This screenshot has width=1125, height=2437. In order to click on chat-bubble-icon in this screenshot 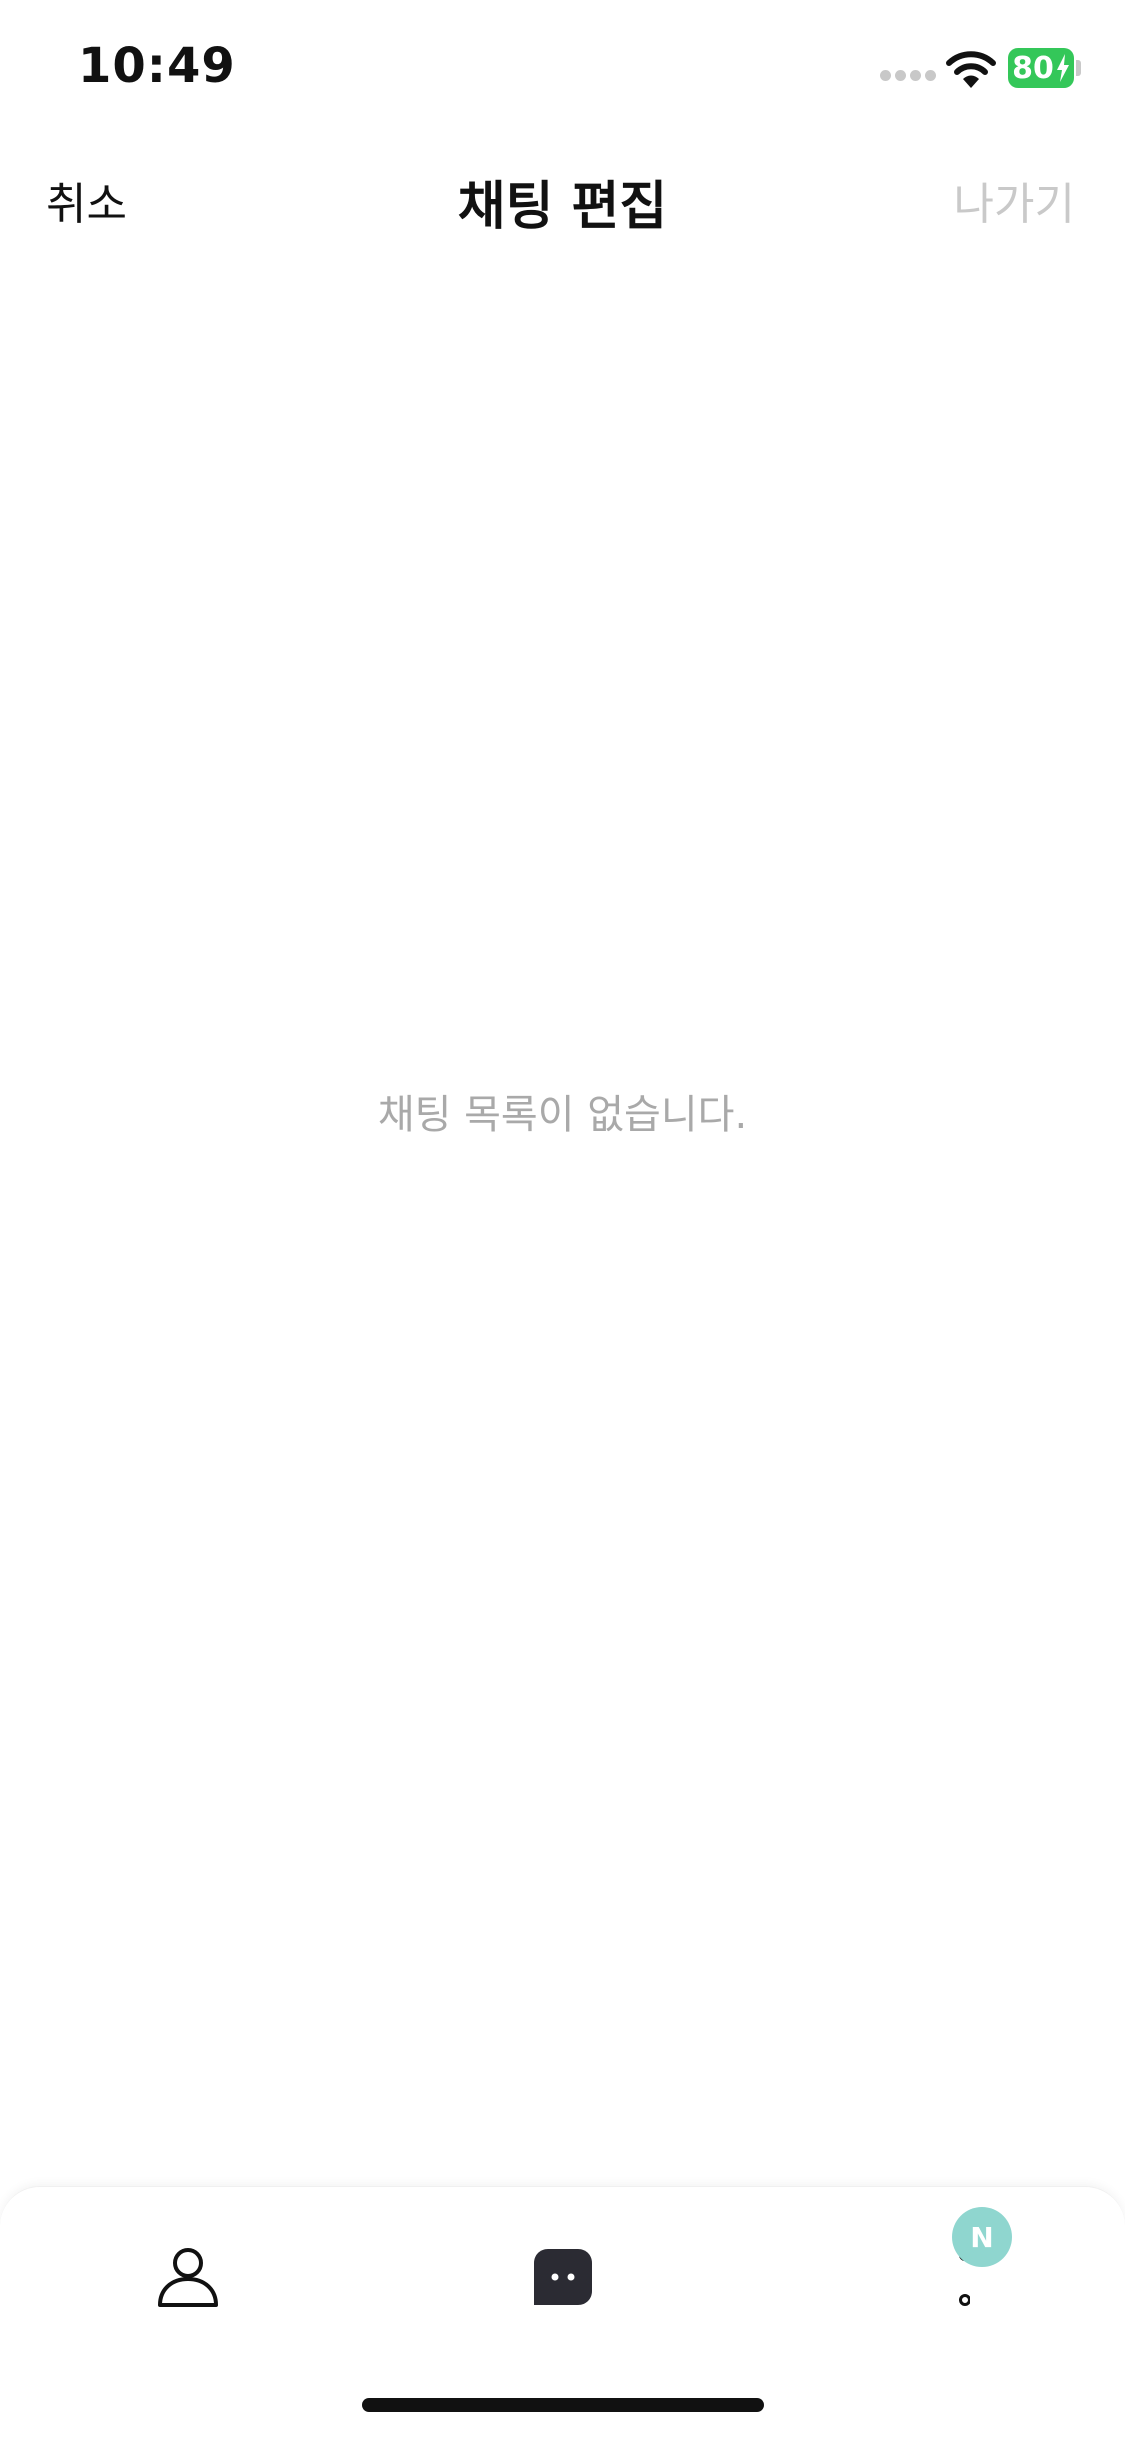, I will do `click(563, 2277)`.